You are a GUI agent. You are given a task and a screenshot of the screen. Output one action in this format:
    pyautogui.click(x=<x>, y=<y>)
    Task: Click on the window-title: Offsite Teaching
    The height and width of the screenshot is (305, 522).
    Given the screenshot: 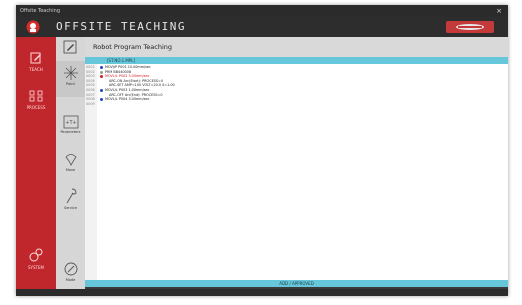 What is the action you would take?
    pyautogui.click(x=40, y=11)
    